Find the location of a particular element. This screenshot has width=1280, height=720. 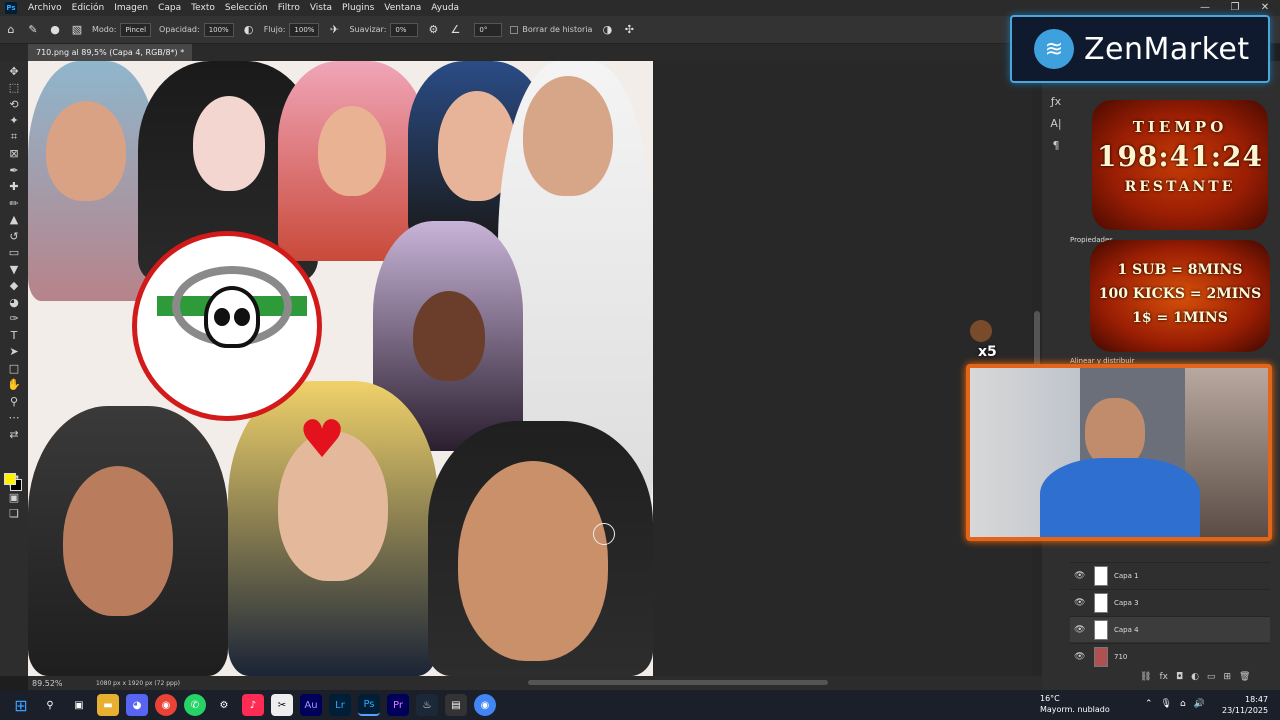

task-view-icon: ▣ is located at coordinates (79, 705).